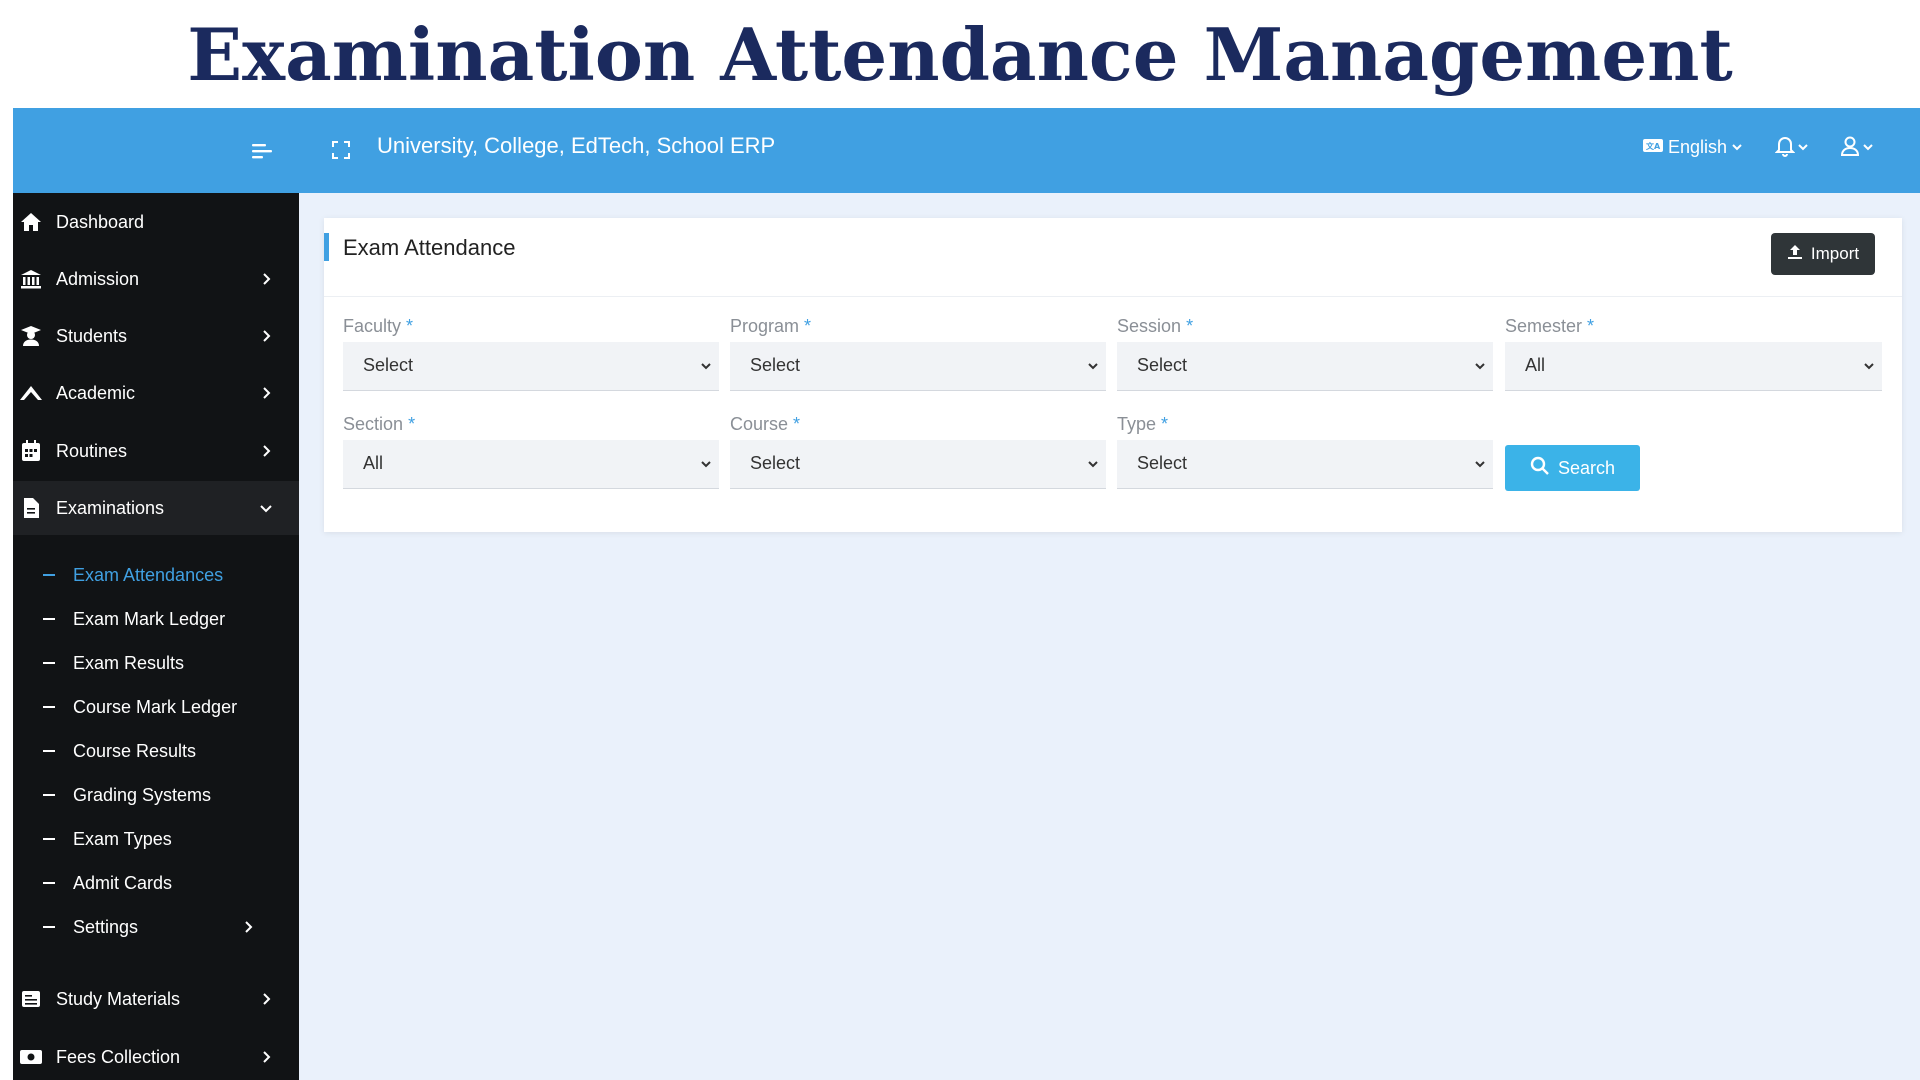 This screenshot has height=1080, width=1920. I want to click on sidebar-item-label: Admission, so click(98, 278).